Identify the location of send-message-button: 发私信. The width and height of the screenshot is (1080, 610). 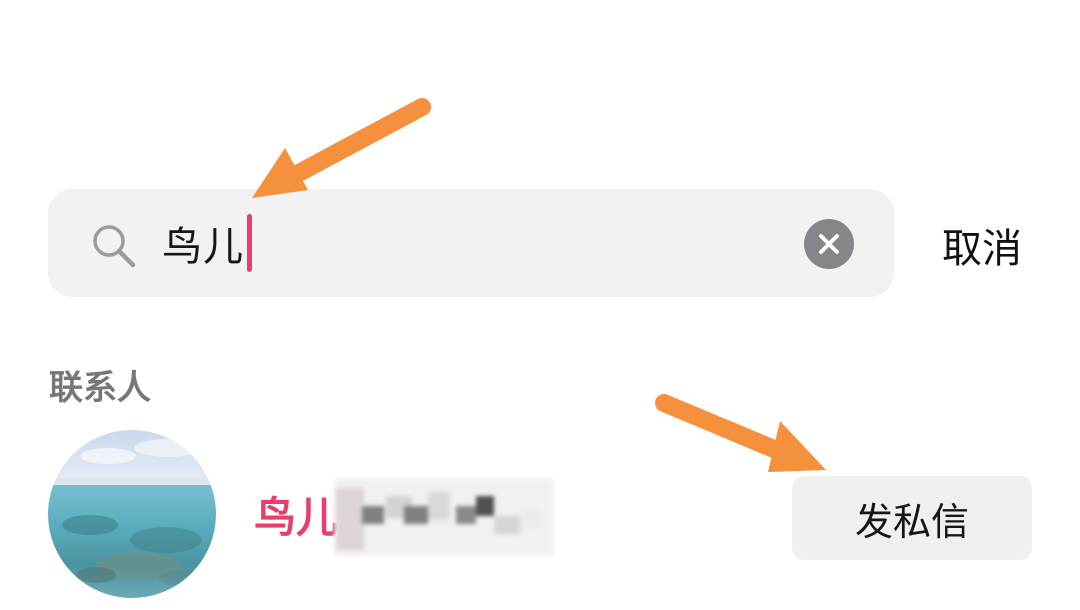
(912, 518).